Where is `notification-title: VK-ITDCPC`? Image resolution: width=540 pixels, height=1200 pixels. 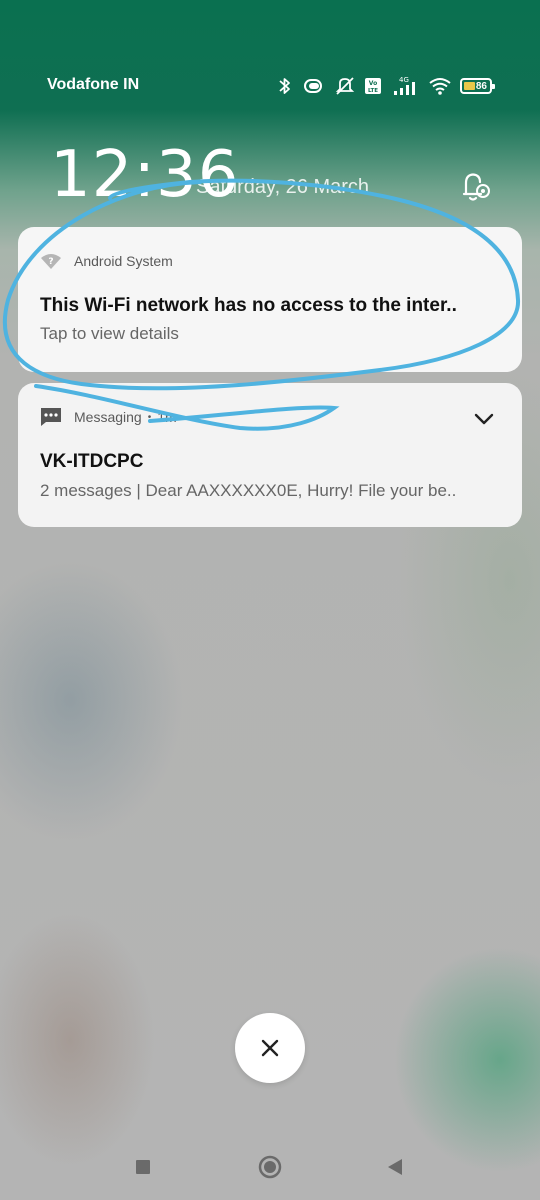
notification-title: VK-ITDCPC is located at coordinates (92, 461).